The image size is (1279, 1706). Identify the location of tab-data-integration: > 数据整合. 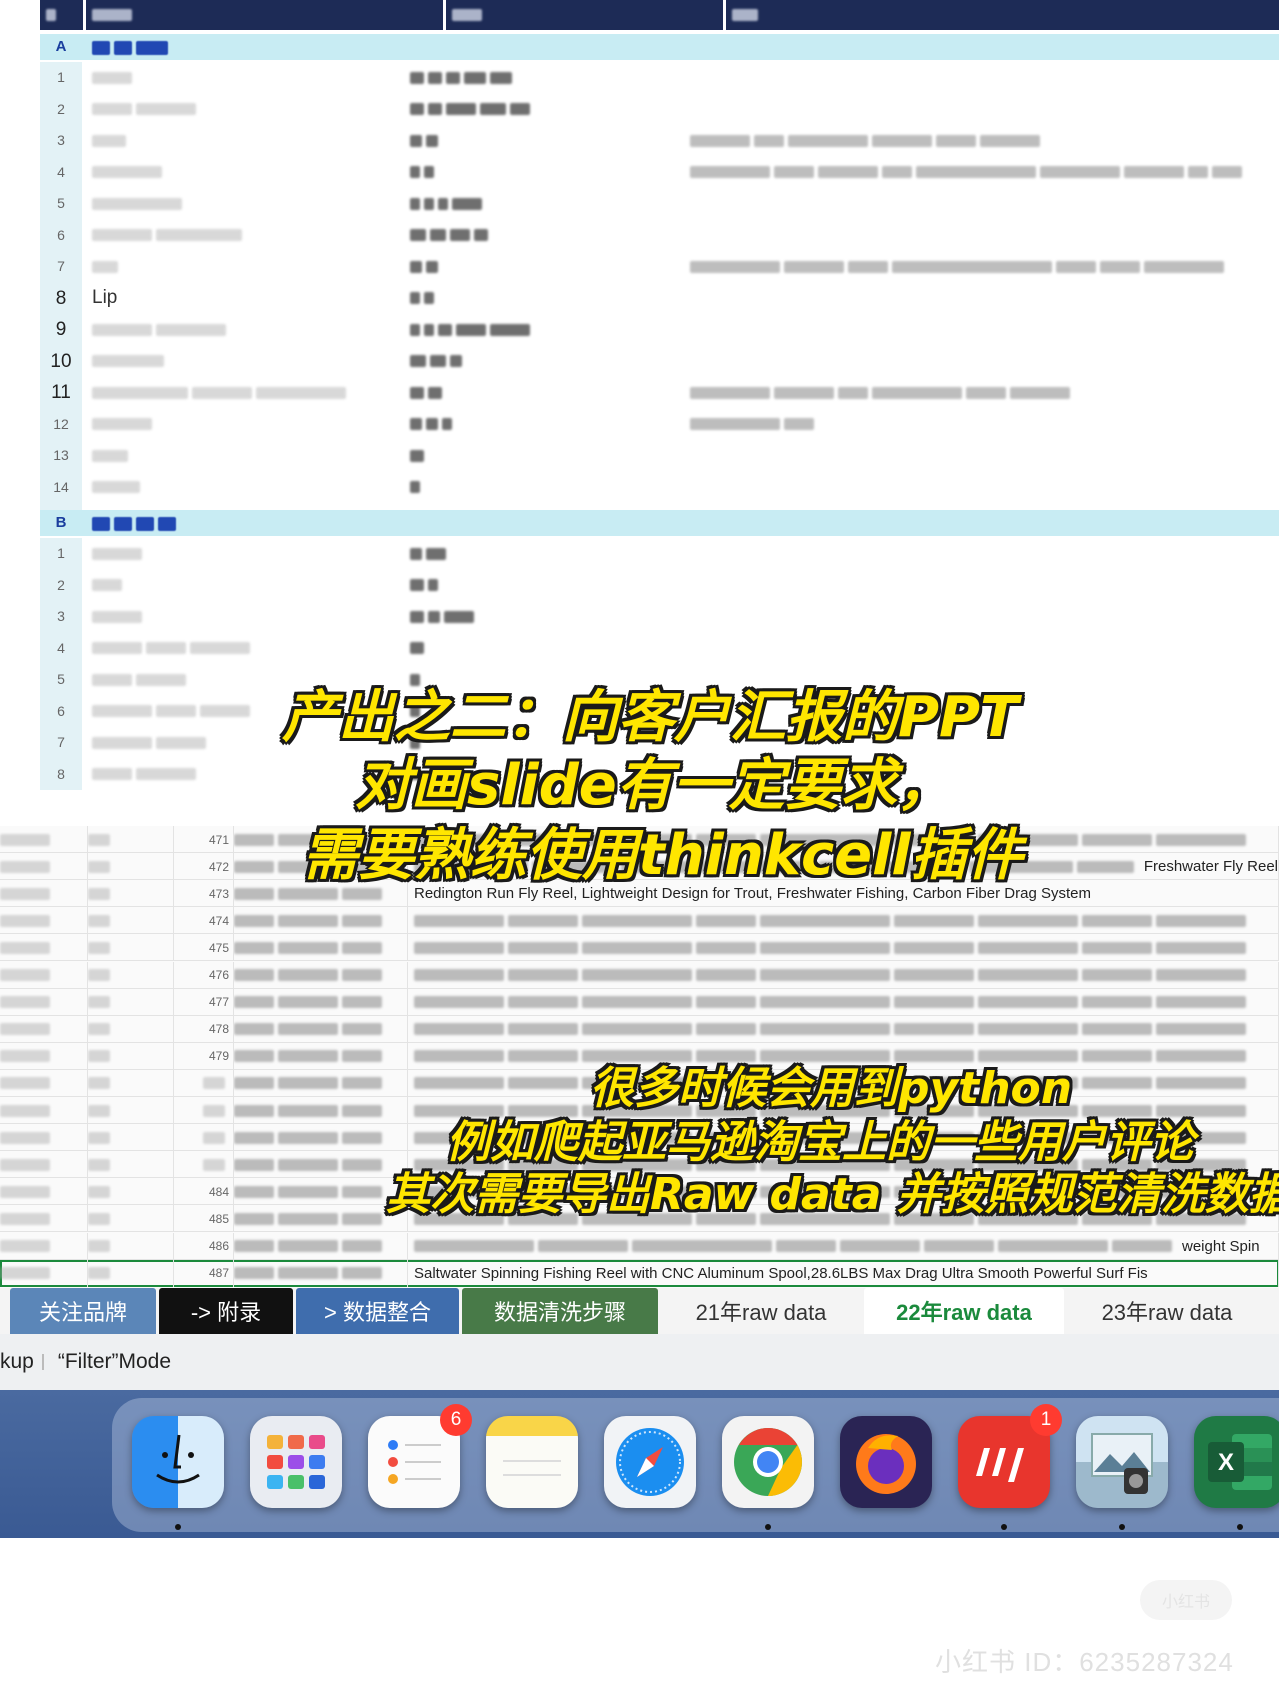
(377, 1311).